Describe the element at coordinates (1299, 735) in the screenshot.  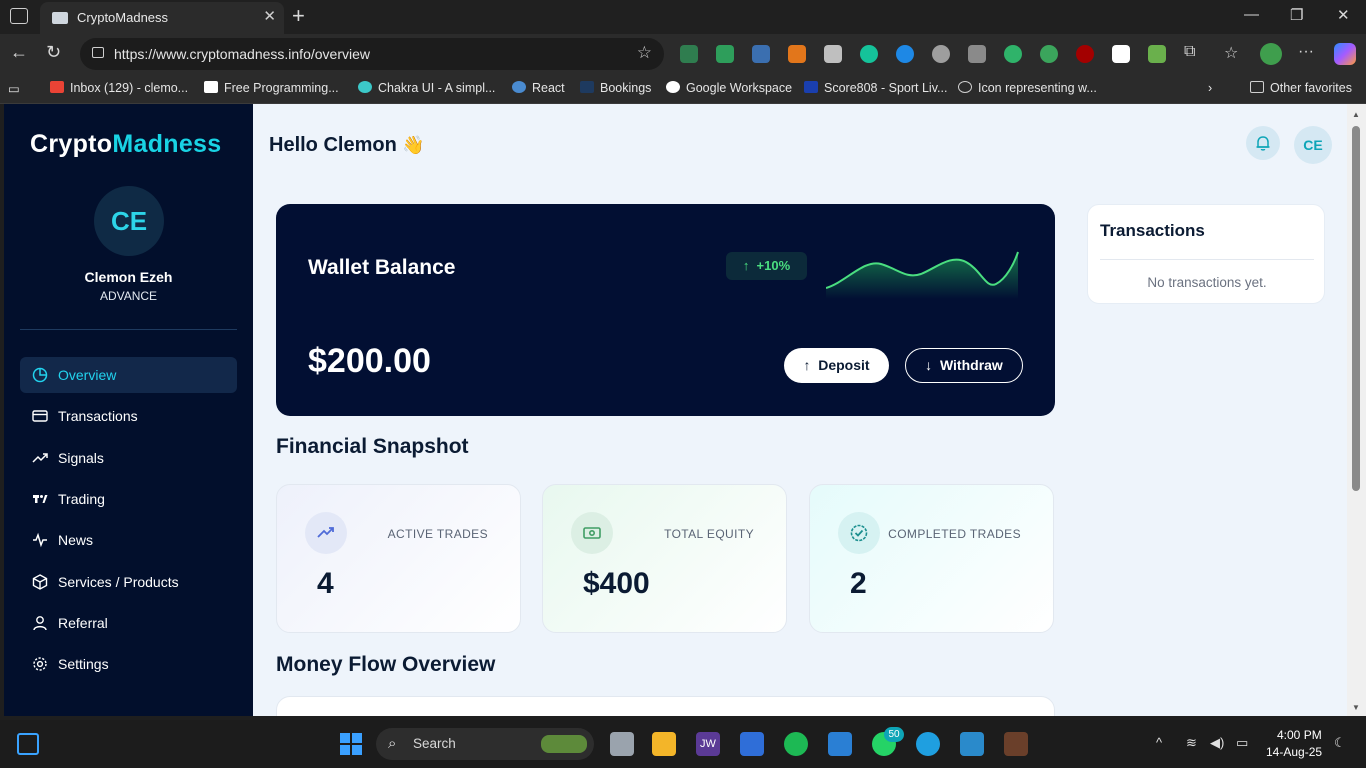
I see `clock-time: 4:00 PM` at that location.